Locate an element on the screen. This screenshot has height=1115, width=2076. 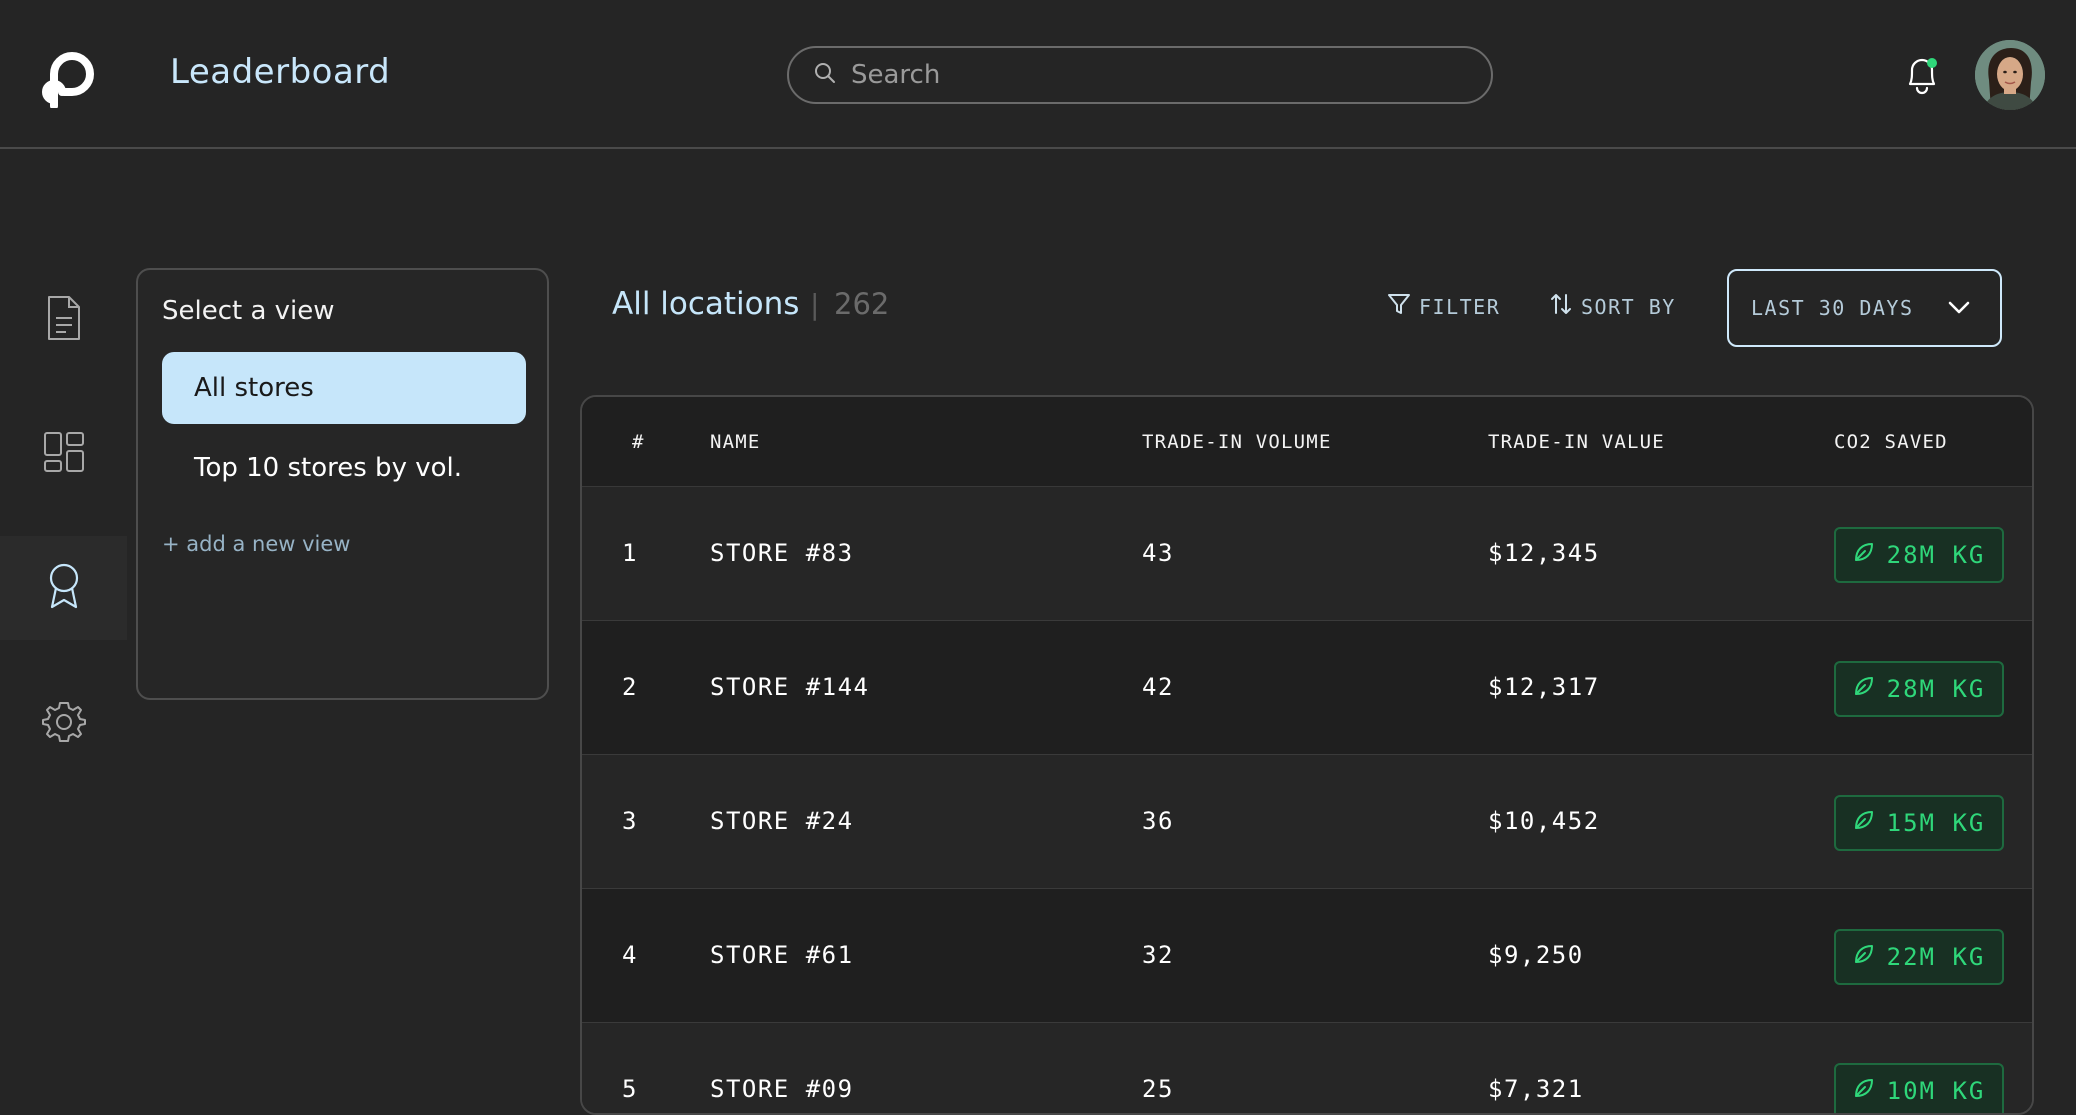
cell-value: $7,321 is located at coordinates (1536, 1089).